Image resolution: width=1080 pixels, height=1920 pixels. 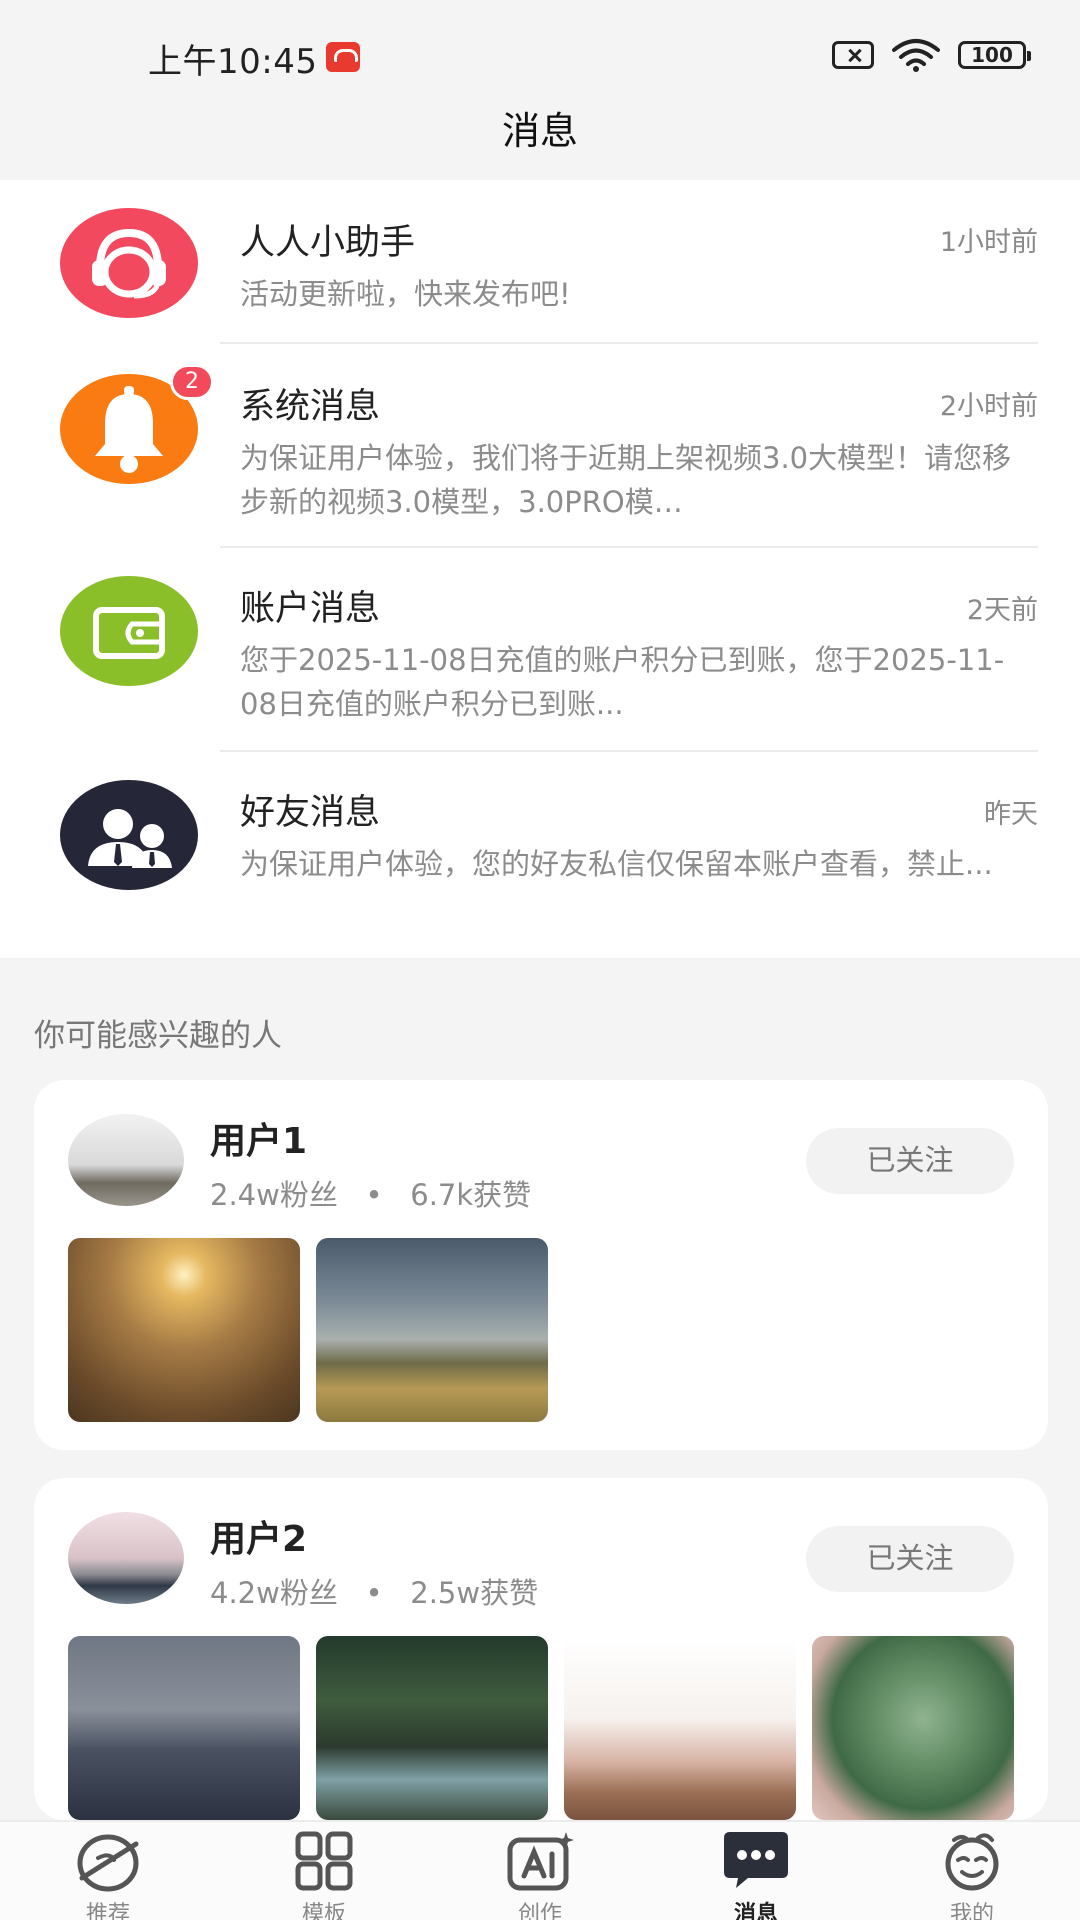 I want to click on app-notification-icon, so click(x=343, y=57).